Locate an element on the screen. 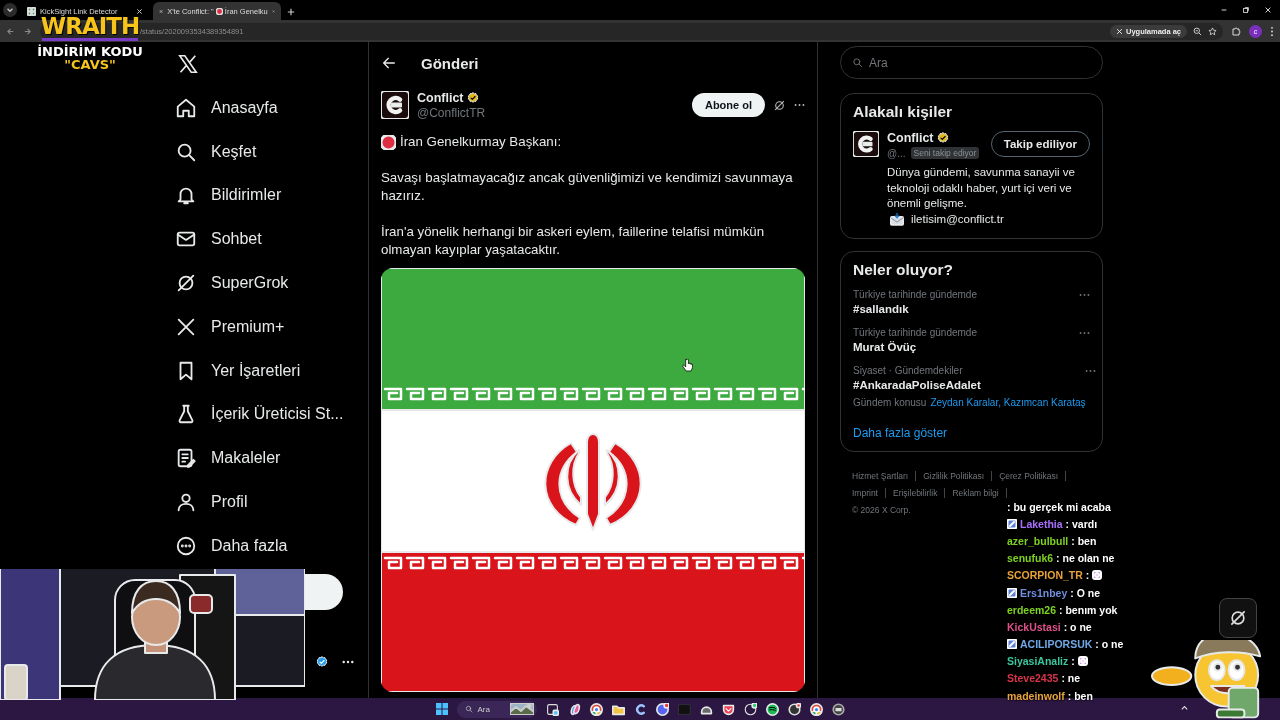 The image size is (1280, 720). related-link: Zeydan Karalar, Kazımcan Karataş is located at coordinates (1008, 402).